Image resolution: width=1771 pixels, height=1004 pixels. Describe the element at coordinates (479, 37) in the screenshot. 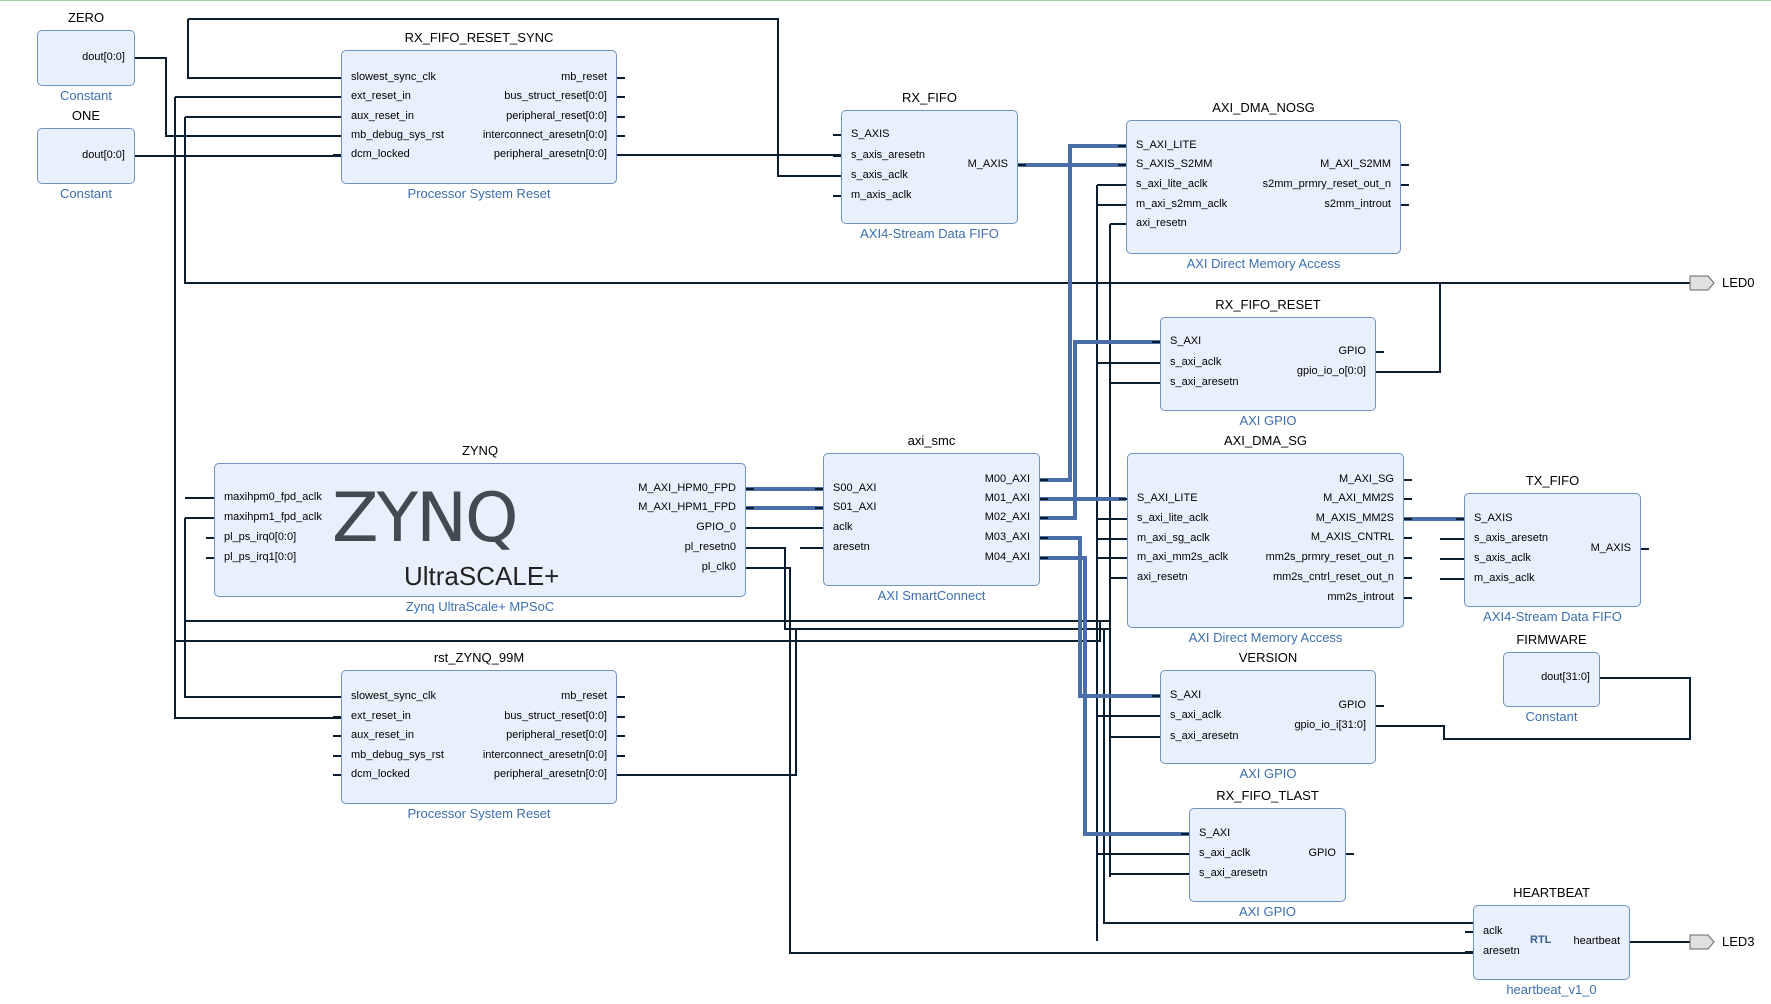

I see `rx_fifo_reset_sync-instance-name: RX_FIFO_RESET_SYNC` at that location.